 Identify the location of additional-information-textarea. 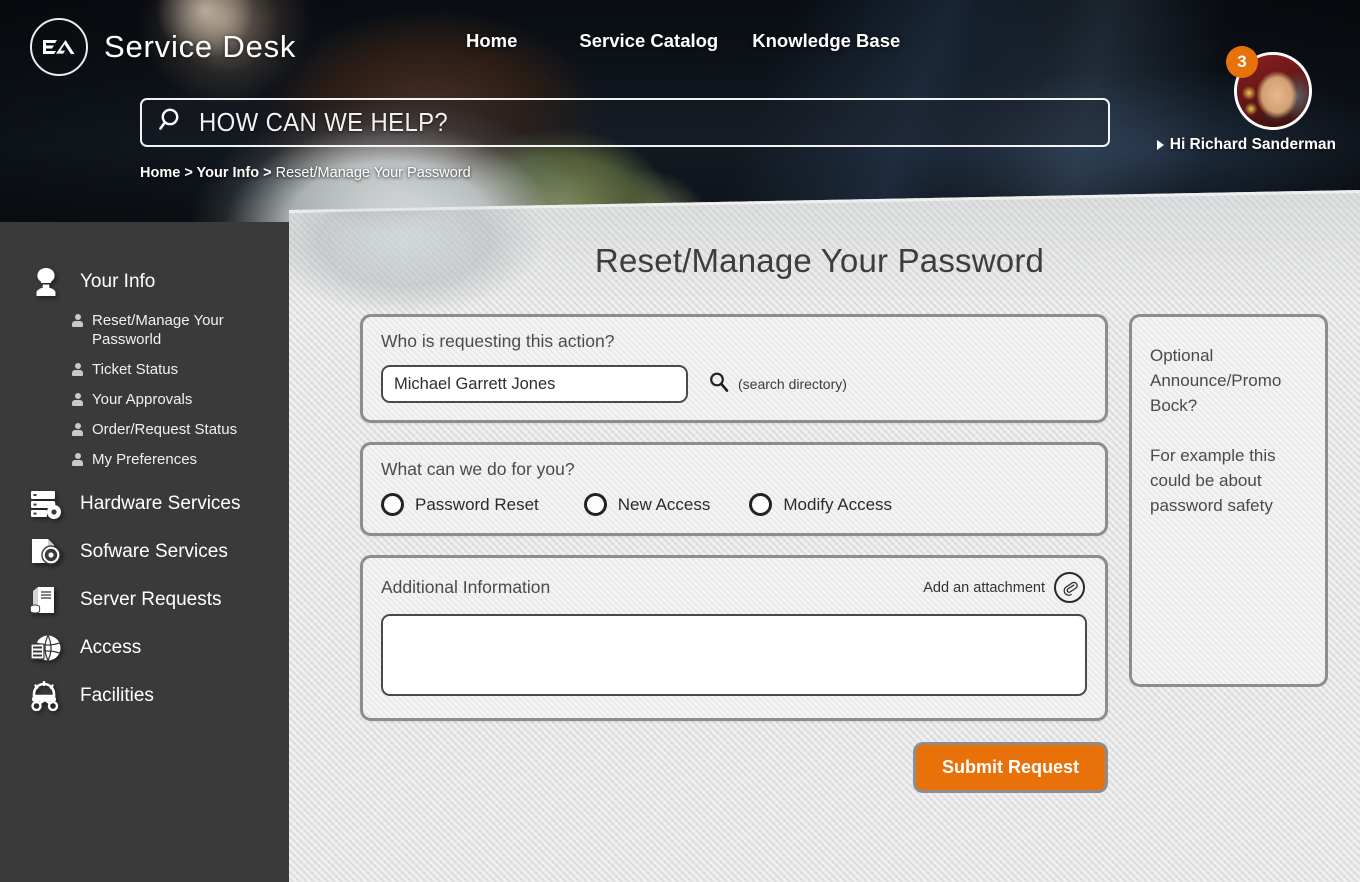
(734, 655).